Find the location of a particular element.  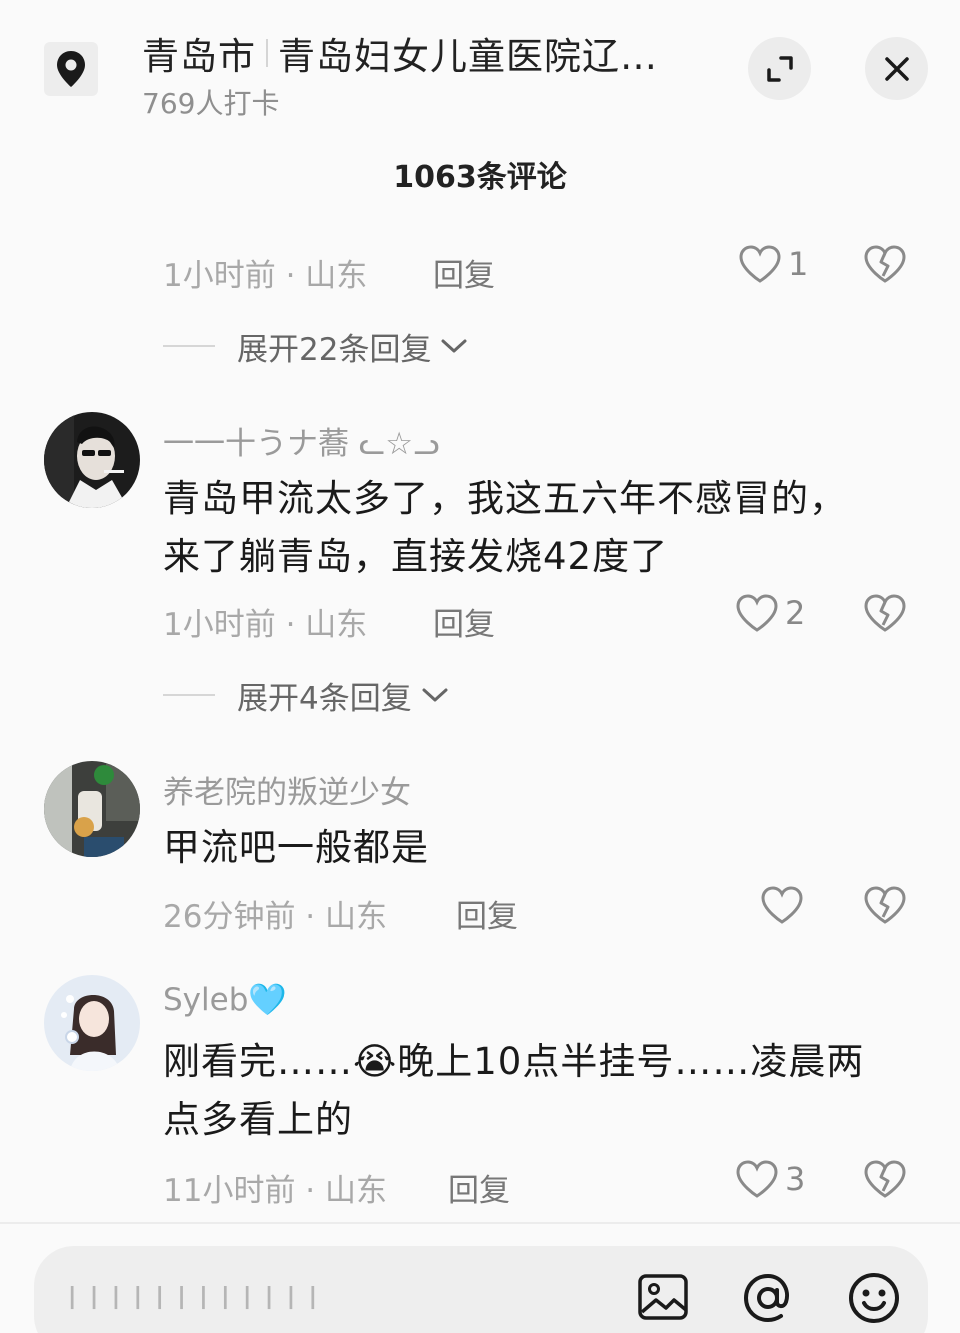

divider is located at coordinates (480, 1223).